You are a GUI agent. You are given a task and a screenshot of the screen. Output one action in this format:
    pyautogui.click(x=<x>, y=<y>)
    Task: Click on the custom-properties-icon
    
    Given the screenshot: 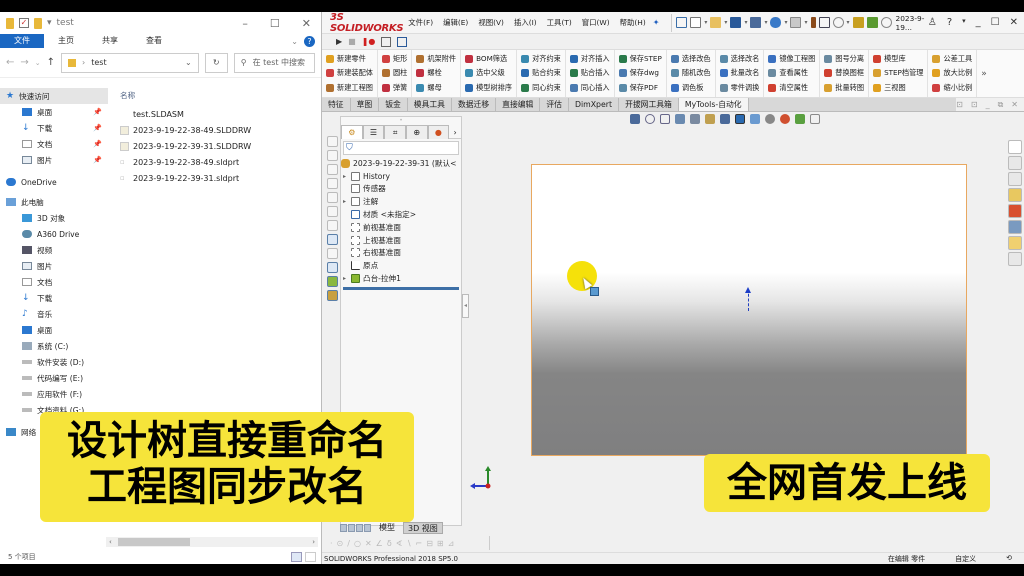 What is the action you would take?
    pyautogui.click(x=1015, y=227)
    